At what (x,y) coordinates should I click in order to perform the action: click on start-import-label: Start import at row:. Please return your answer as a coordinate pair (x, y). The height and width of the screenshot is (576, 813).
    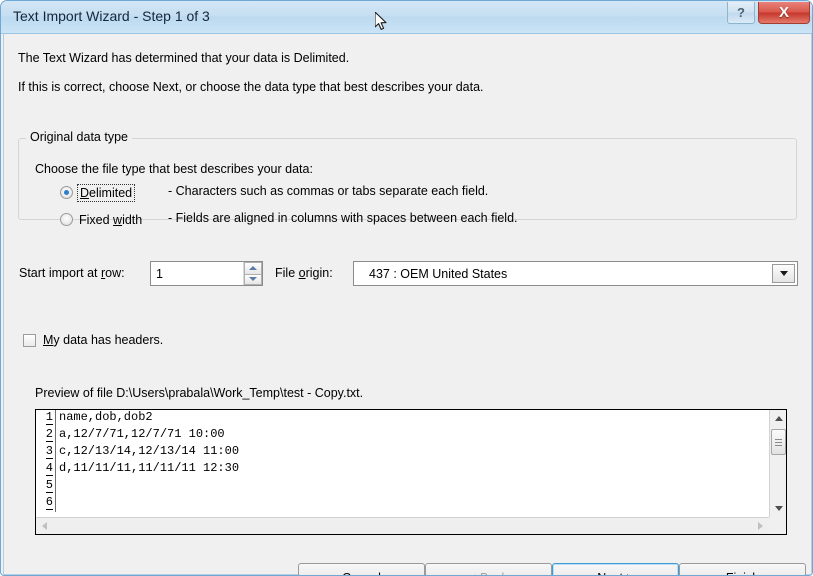
    Looking at the image, I should click on (72, 273).